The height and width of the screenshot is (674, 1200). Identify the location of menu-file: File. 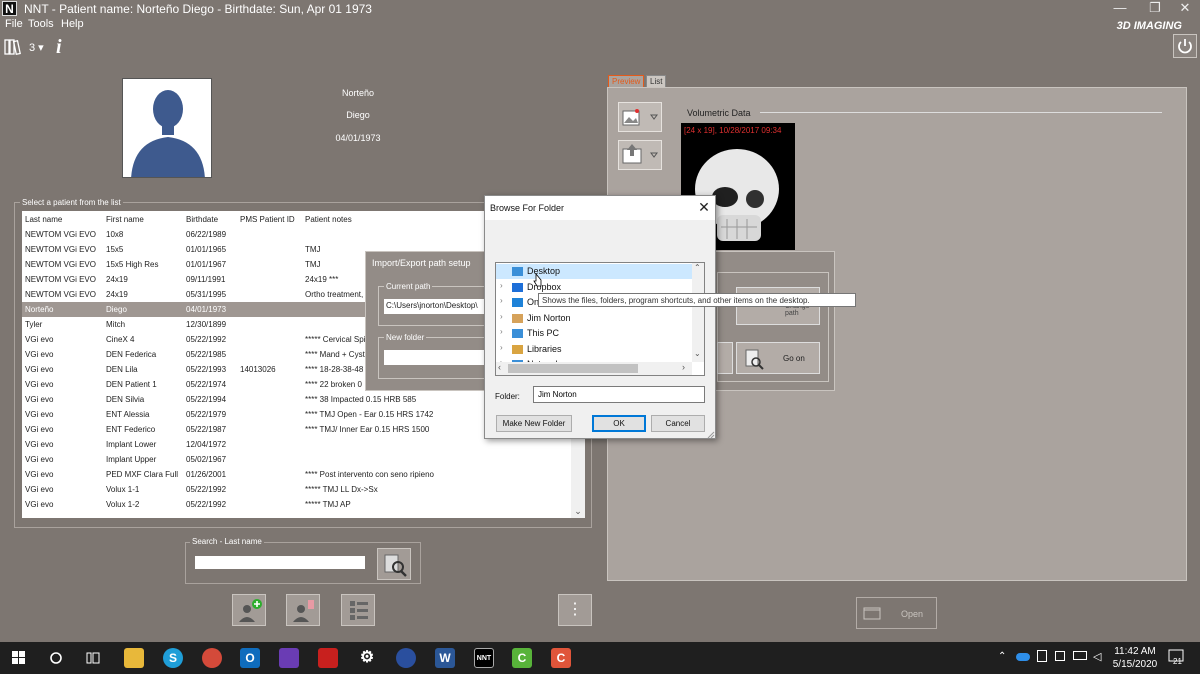
(14, 24).